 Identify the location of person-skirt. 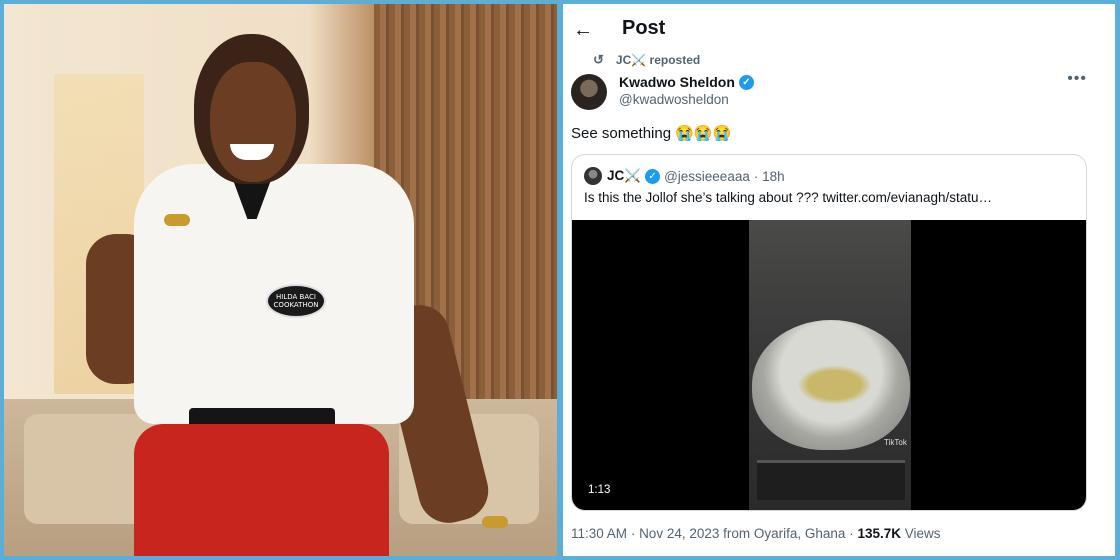
(261, 490).